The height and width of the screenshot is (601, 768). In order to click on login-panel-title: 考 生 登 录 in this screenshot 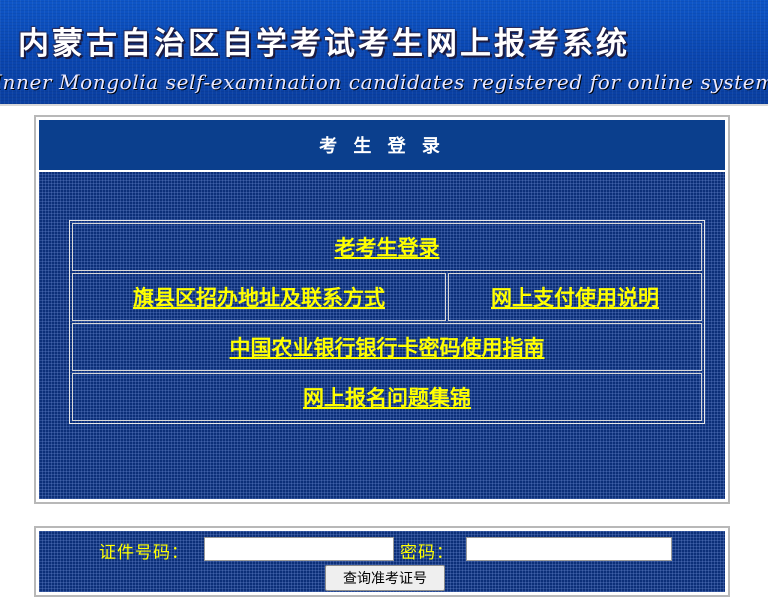, I will do `click(382, 145)`.